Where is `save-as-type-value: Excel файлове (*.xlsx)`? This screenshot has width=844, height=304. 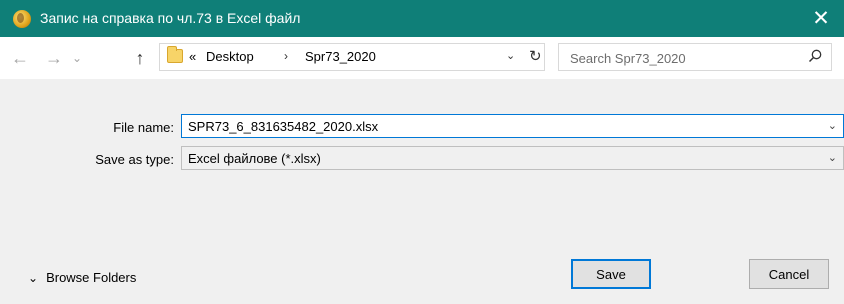 save-as-type-value: Excel файлове (*.xlsx) is located at coordinates (254, 158).